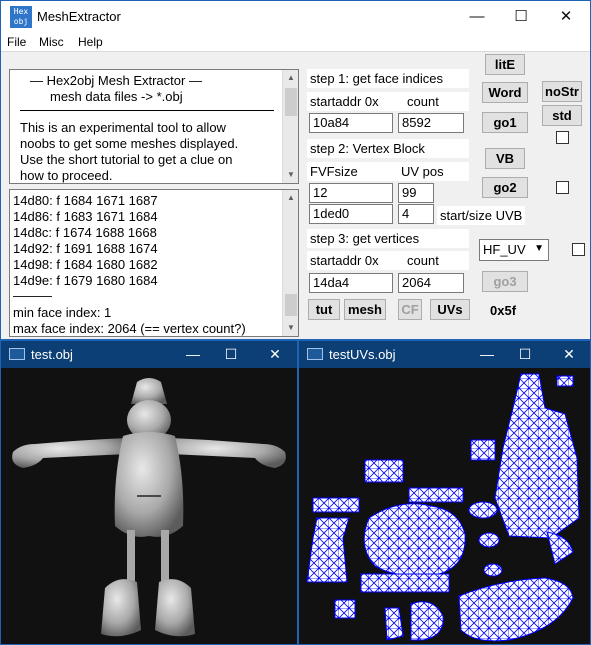 This screenshot has height=645, width=591. I want to click on step3-labels: startaddr 0x count, so click(388, 260).